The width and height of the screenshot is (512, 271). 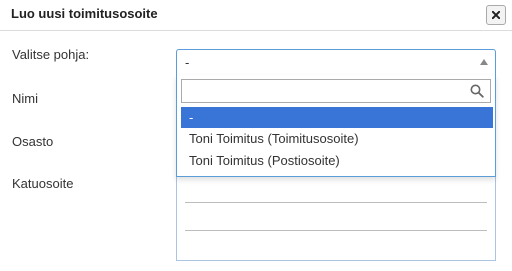 What do you see at coordinates (43, 183) in the screenshot?
I see `street-address-label: Katuosoite` at bounding box center [43, 183].